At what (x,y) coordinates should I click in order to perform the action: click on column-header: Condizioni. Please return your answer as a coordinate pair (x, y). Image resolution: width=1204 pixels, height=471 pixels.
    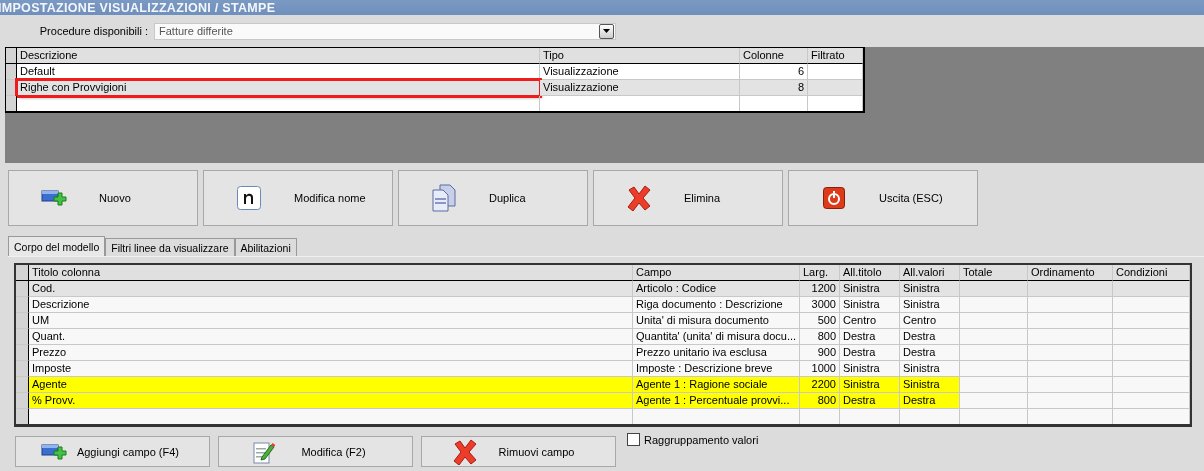
    Looking at the image, I should click on (1151, 273).